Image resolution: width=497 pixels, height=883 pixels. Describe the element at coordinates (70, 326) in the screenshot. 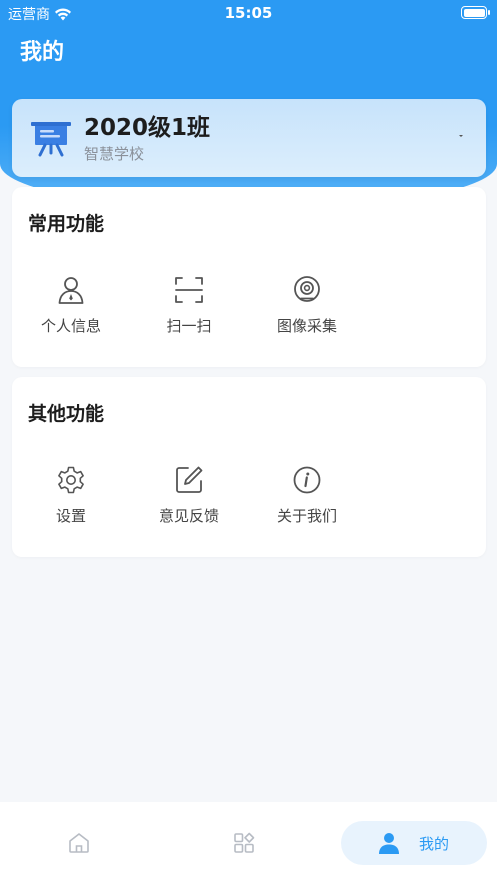

I see `func-label: 个人信息` at that location.